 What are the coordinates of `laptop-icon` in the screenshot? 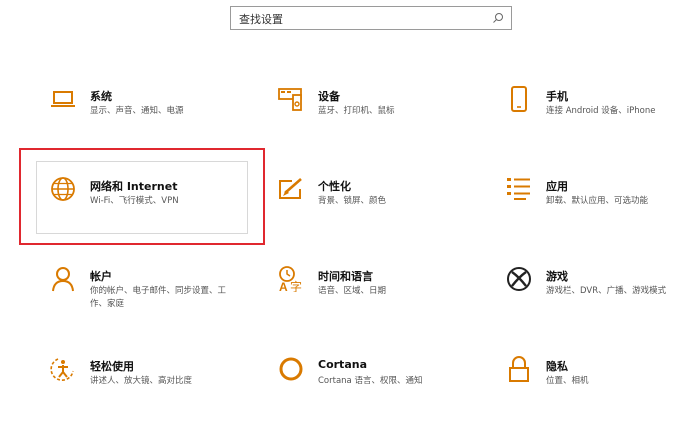 It's located at (63, 99).